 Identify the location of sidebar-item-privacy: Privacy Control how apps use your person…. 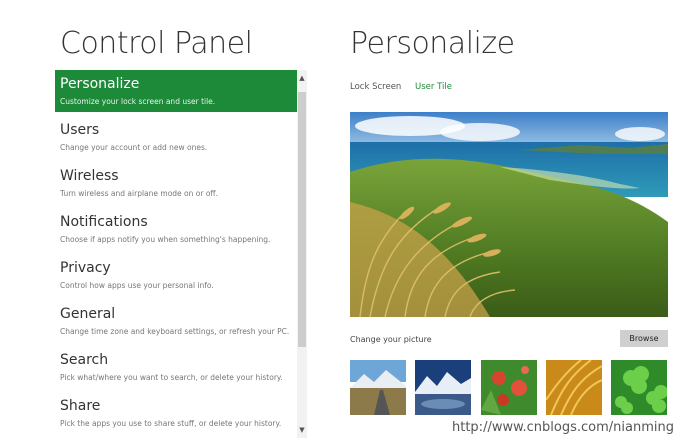
(176, 275).